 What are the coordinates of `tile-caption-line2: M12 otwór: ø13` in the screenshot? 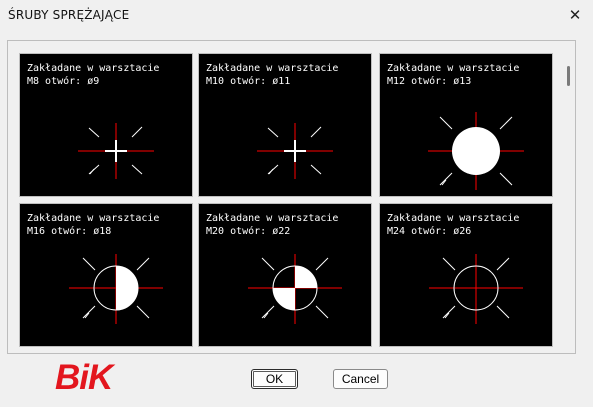 It's located at (429, 81).